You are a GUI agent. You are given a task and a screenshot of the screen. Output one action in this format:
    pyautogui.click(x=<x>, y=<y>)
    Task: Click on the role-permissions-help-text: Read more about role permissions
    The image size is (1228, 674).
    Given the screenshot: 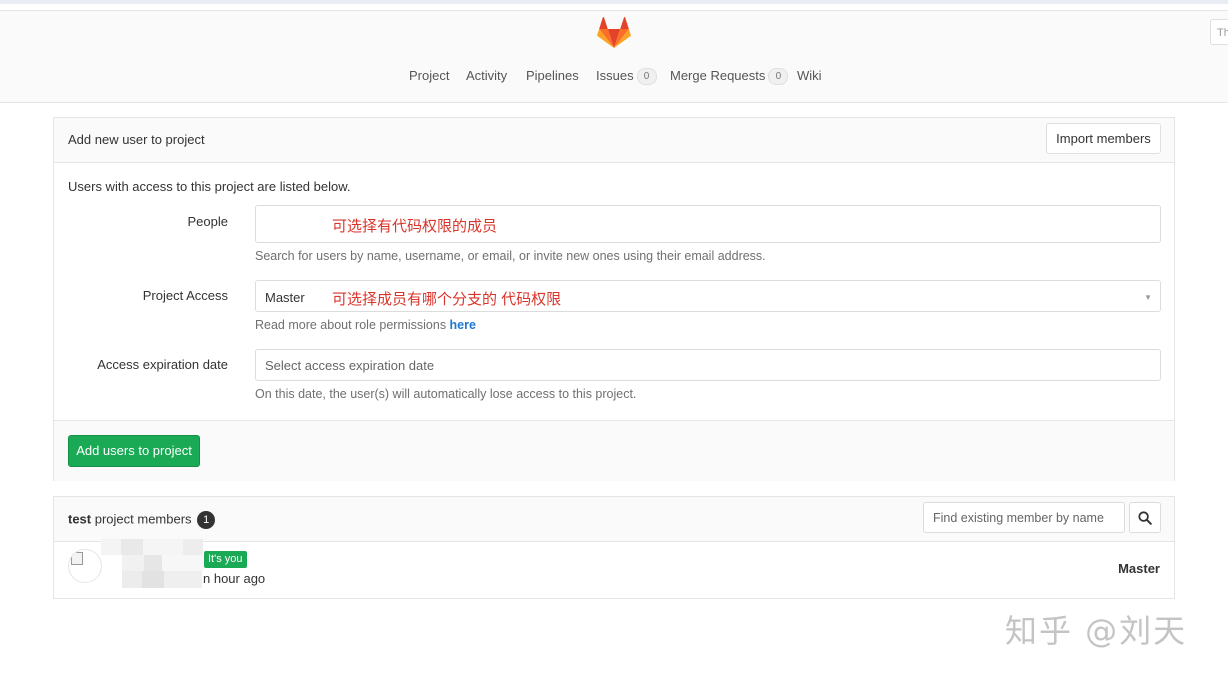 What is the action you would take?
    pyautogui.click(x=352, y=325)
    